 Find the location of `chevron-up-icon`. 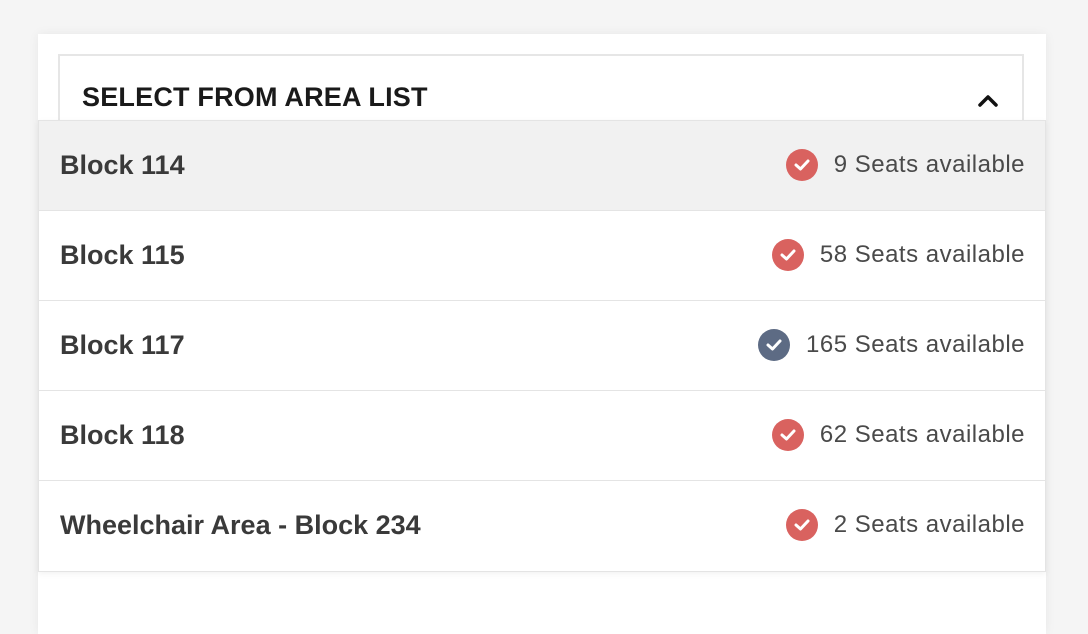

chevron-up-icon is located at coordinates (988, 100).